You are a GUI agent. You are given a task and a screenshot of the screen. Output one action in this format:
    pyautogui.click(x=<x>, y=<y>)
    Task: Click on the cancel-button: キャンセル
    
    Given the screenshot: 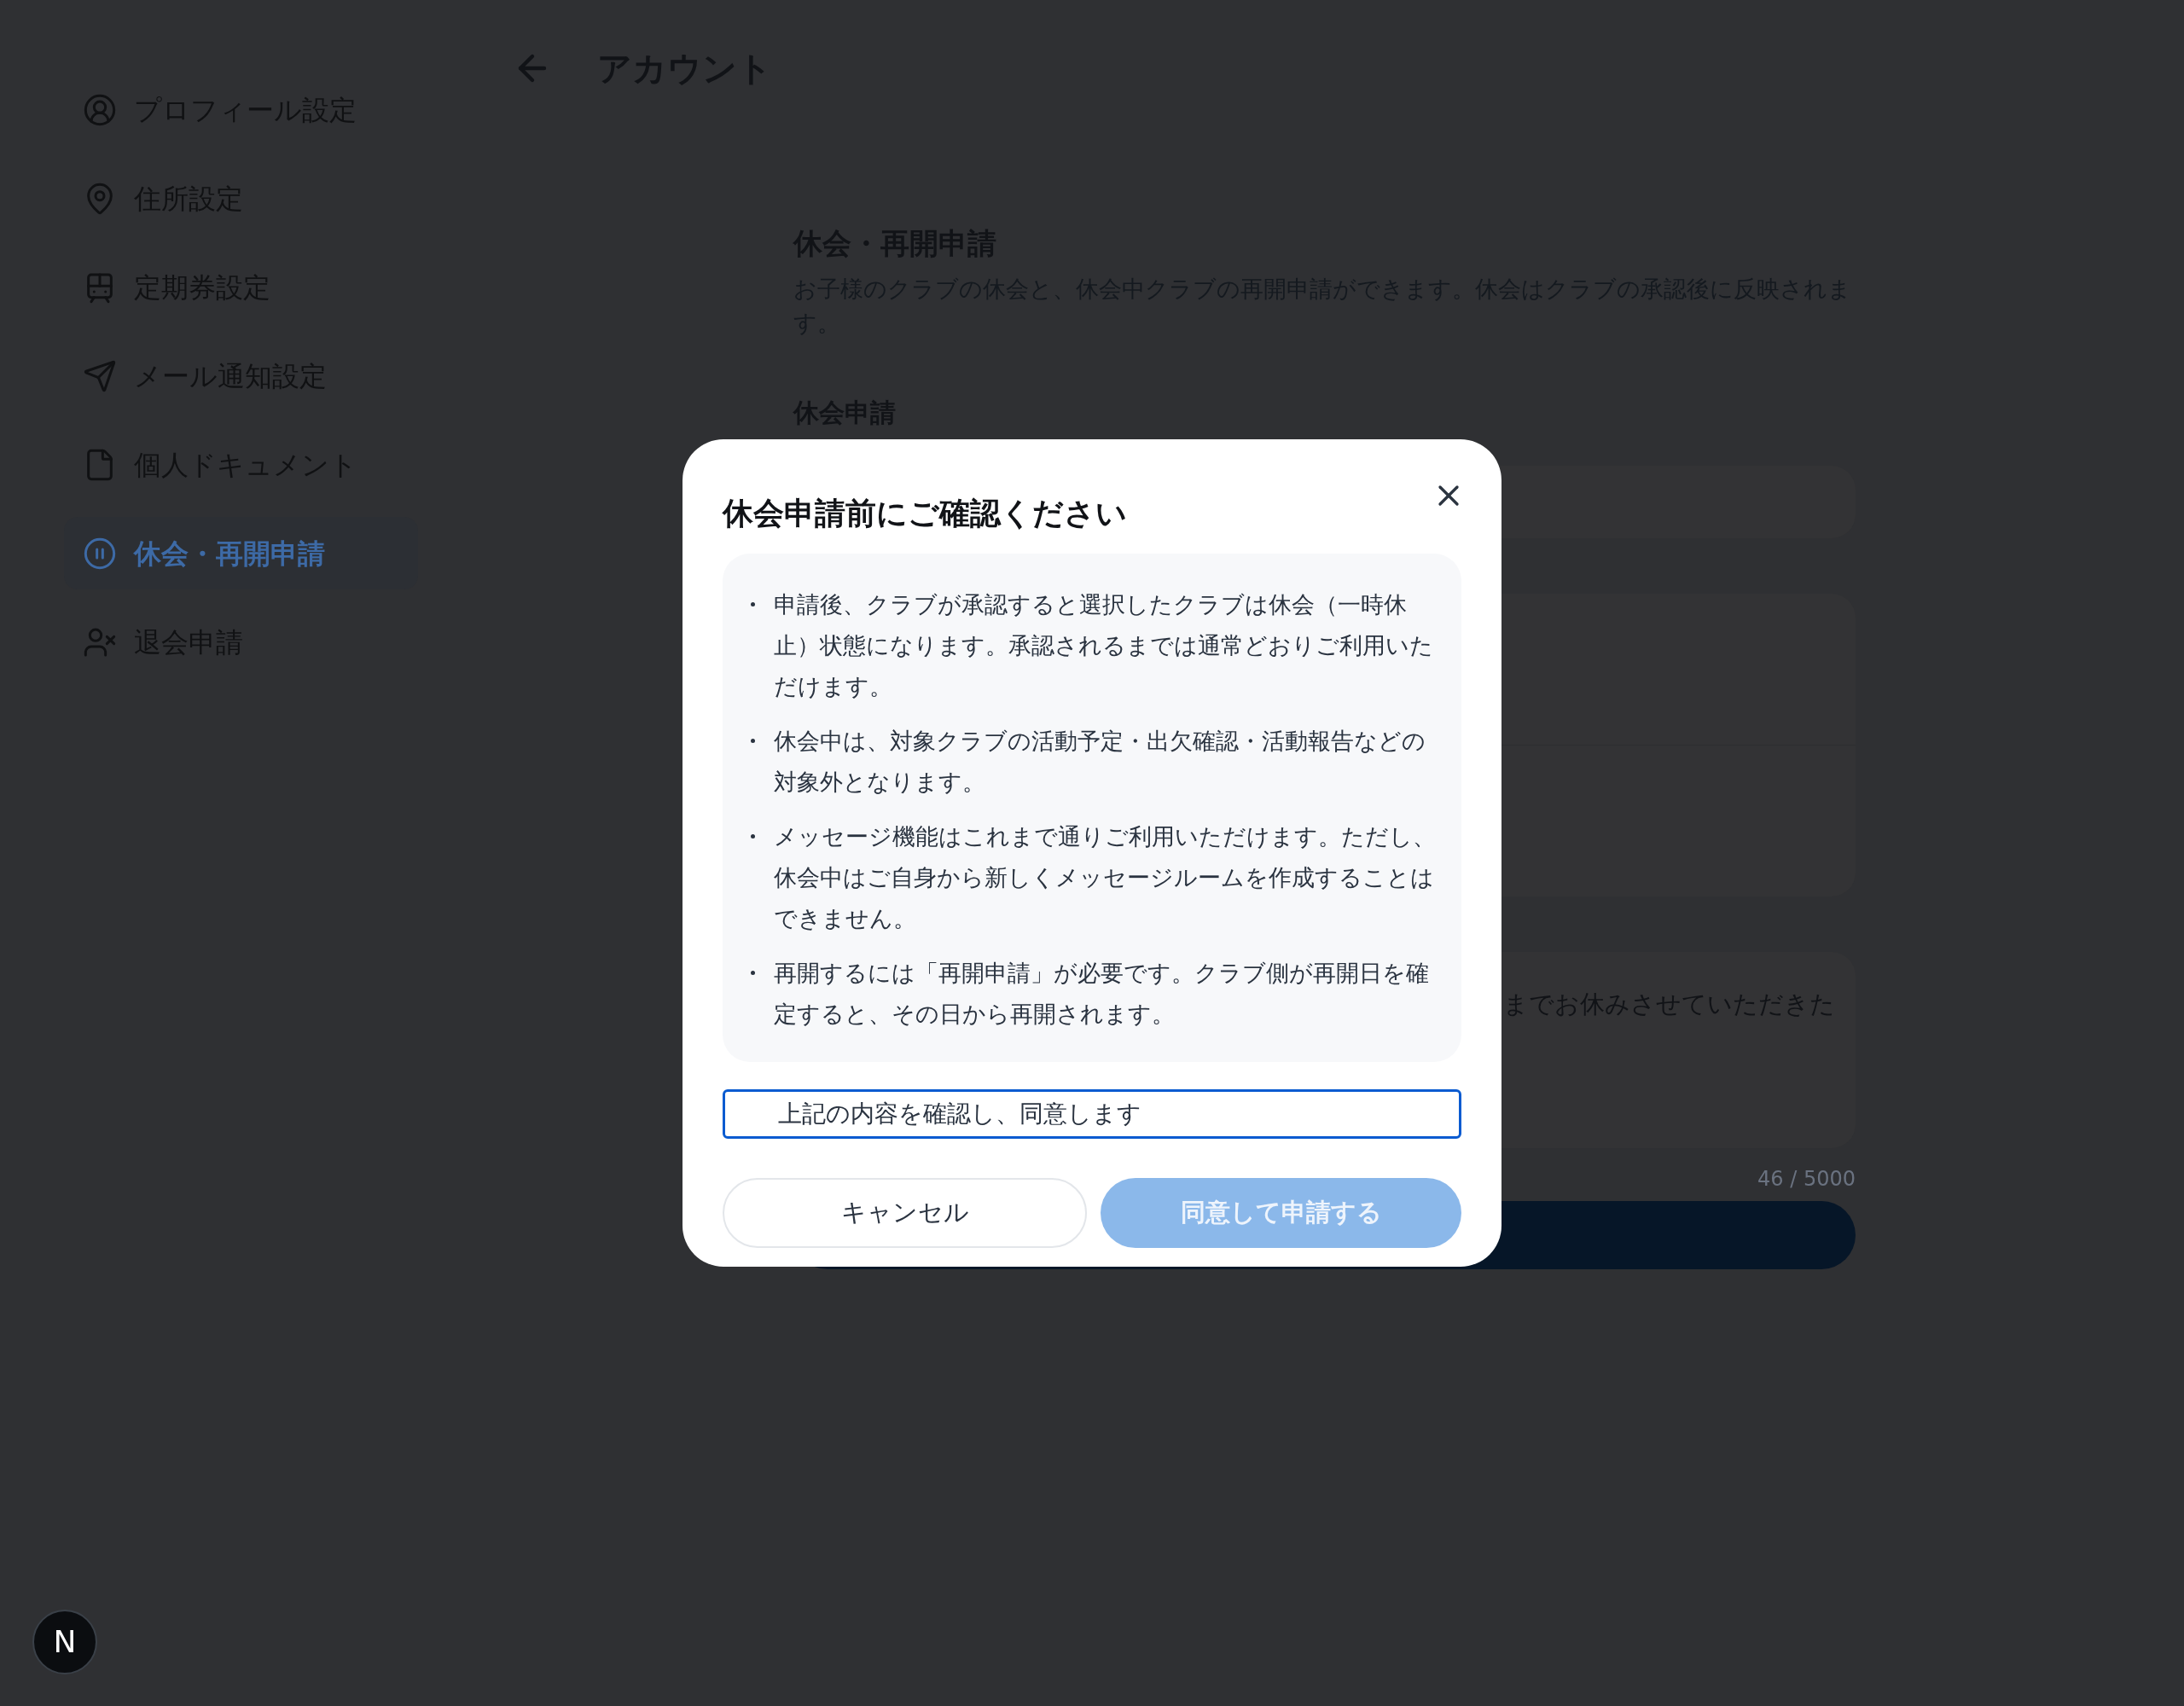 What is the action you would take?
    pyautogui.click(x=905, y=1213)
    